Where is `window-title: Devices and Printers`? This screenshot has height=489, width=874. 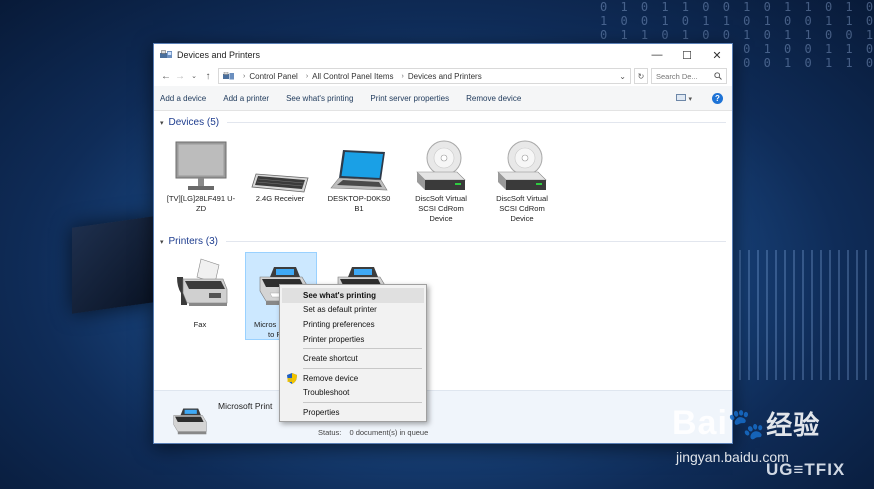 window-title: Devices and Printers is located at coordinates (219, 55).